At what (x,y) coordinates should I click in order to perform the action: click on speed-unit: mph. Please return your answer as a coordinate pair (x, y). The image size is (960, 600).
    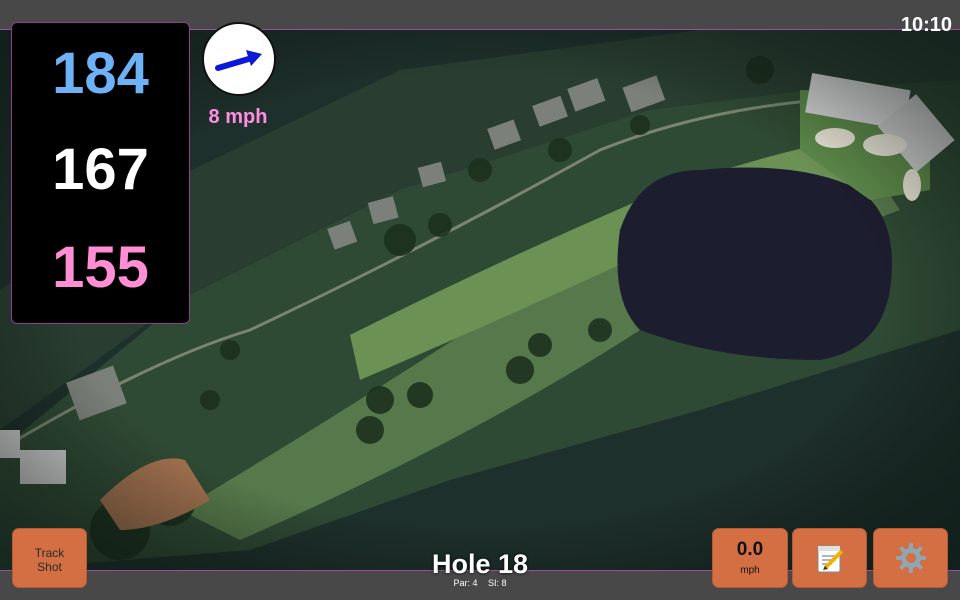
    Looking at the image, I should click on (750, 570).